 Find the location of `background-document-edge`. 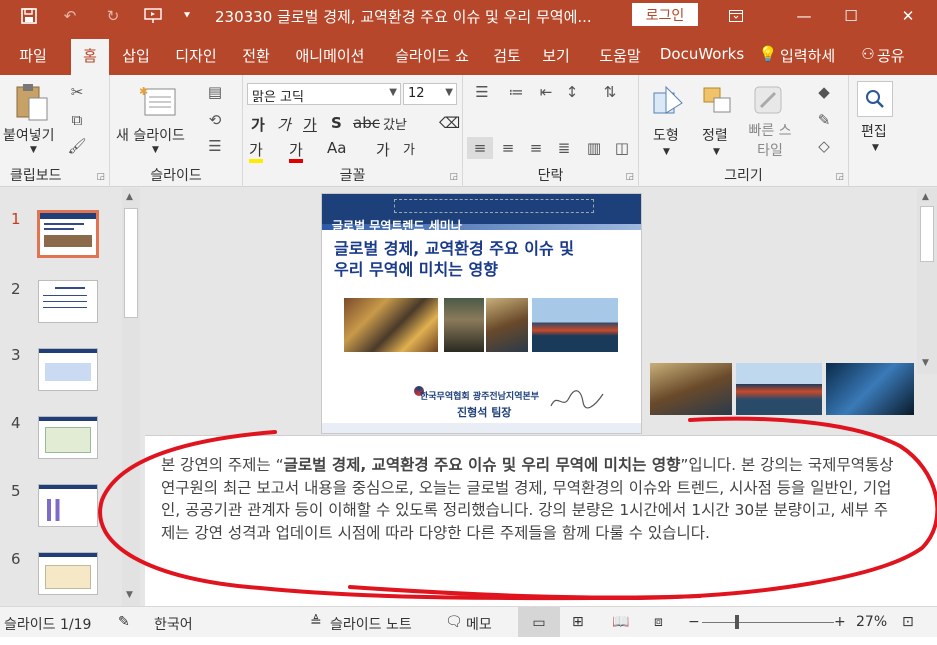

background-document-edge is located at coordinates (468, 641).